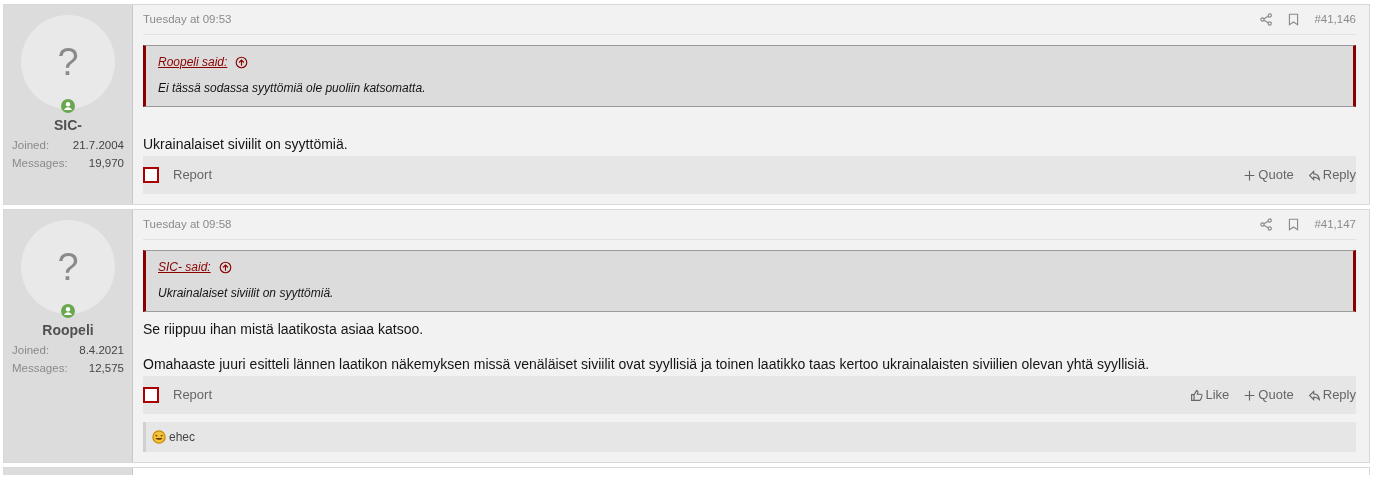 The image size is (1384, 487). What do you see at coordinates (106, 368) in the screenshot?
I see `stat-value: 12,575` at bounding box center [106, 368].